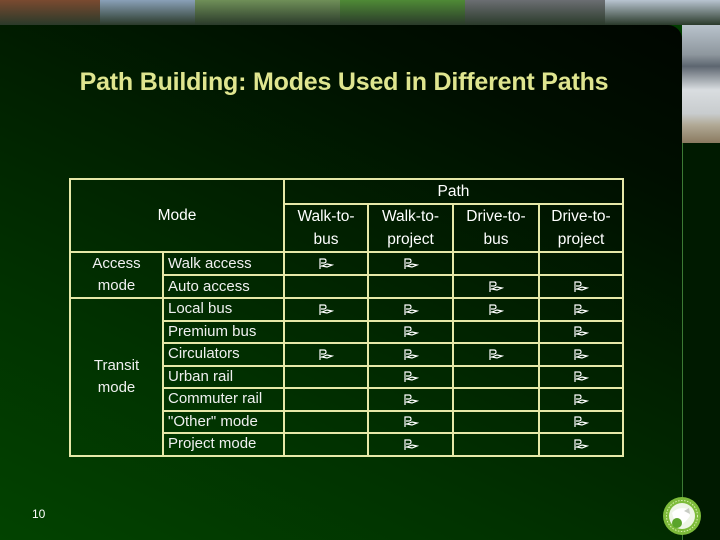 This screenshot has width=720, height=540. Describe the element at coordinates (326, 228) in the screenshot. I see `path-column-header: Walk-to-bus` at that location.